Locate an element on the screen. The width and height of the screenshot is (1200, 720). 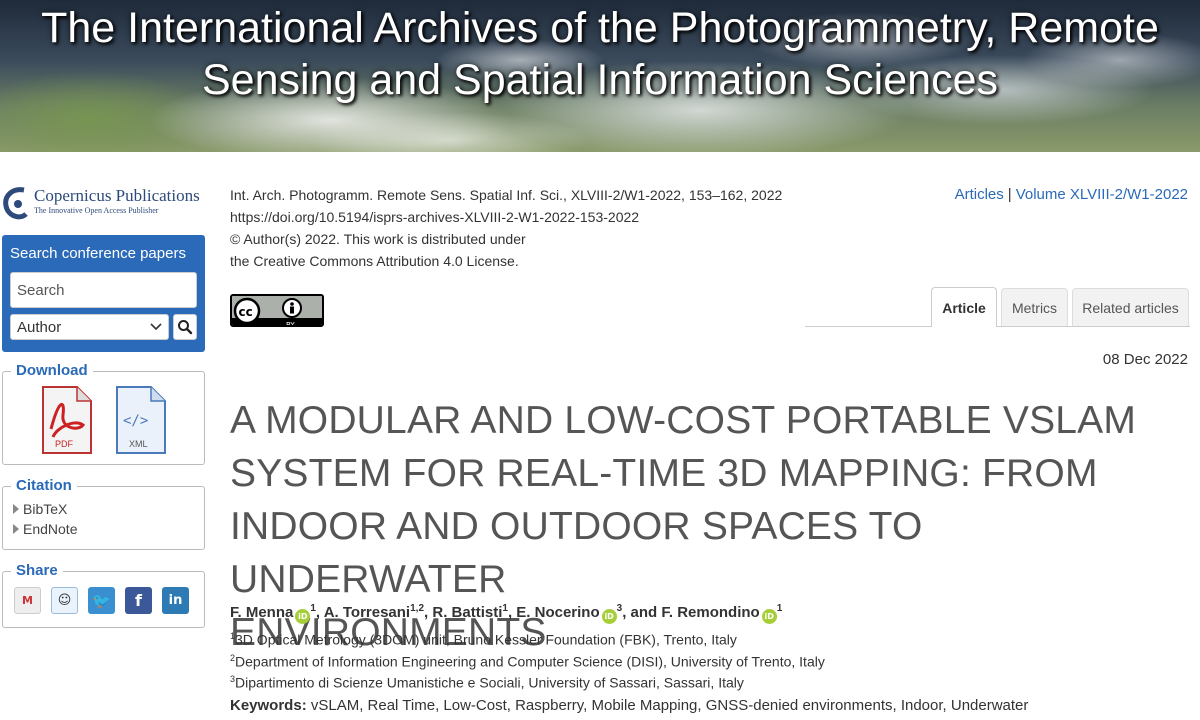
author-name: E. Nocerino is located at coordinates (557, 612).